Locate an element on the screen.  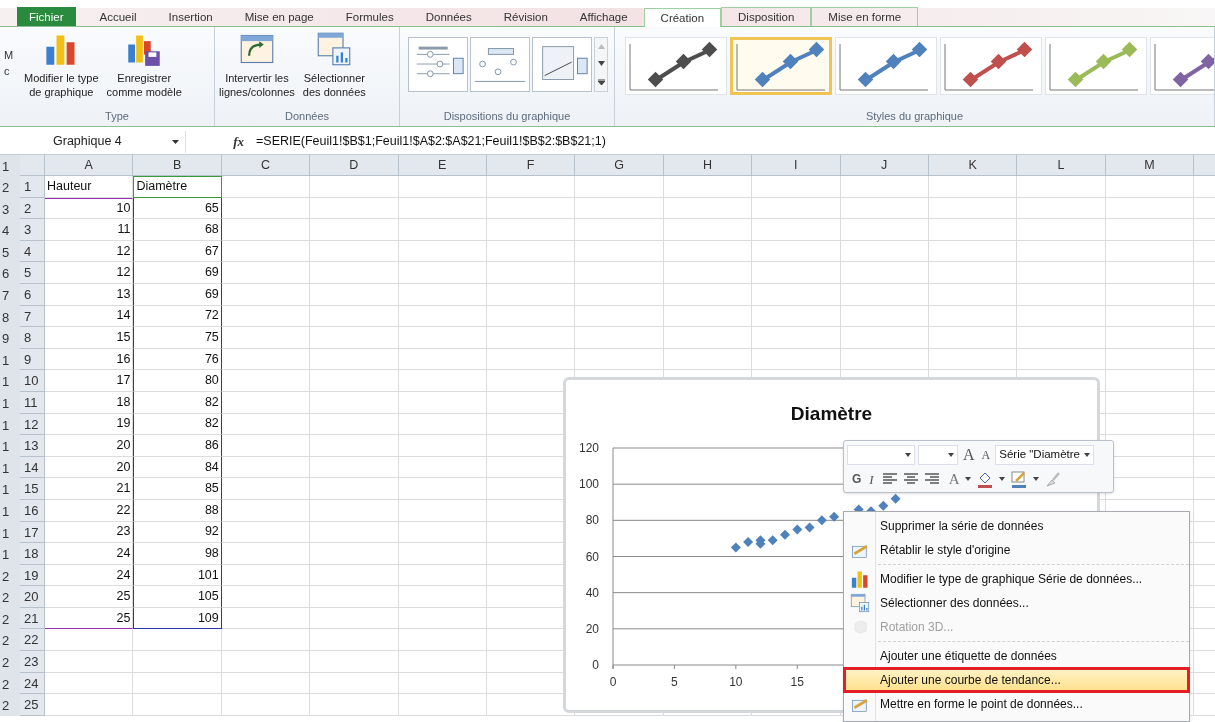
ribbon-button: Sélectionner des données is located at coordinates (334, 65).